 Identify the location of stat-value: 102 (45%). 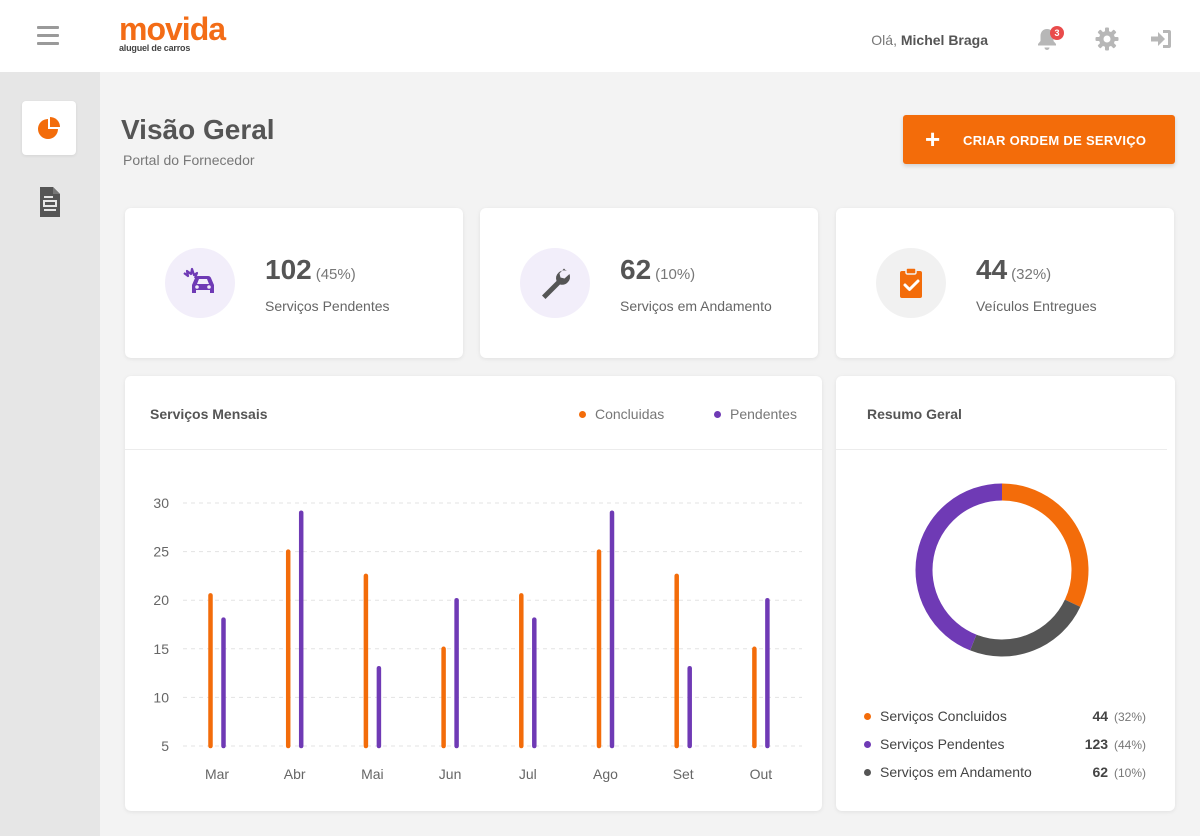
(310, 270).